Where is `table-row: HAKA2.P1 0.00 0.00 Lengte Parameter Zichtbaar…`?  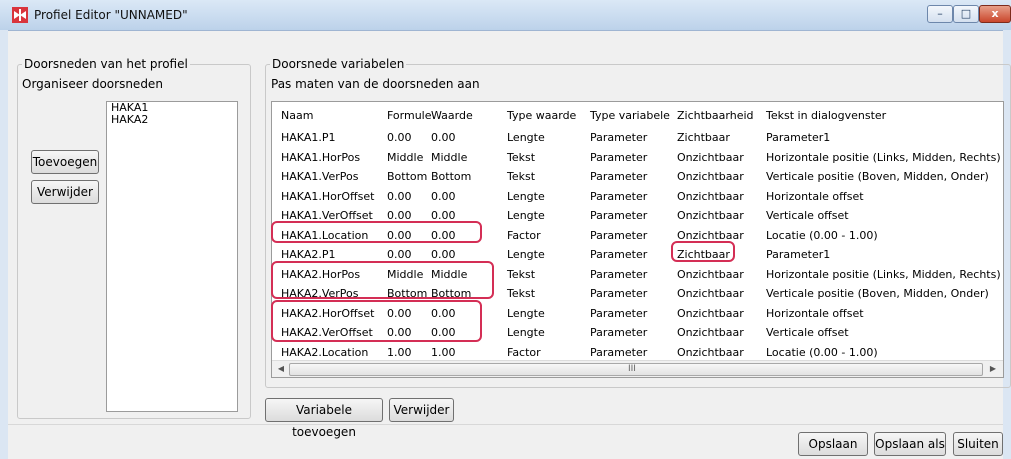
table-row: HAKA2.P1 0.00 0.00 Lengte Parameter Zichtbaar… is located at coordinates (637, 255).